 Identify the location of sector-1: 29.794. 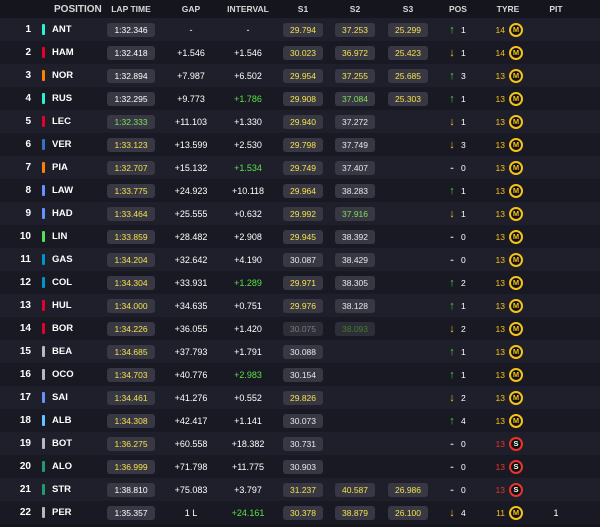
(303, 29).